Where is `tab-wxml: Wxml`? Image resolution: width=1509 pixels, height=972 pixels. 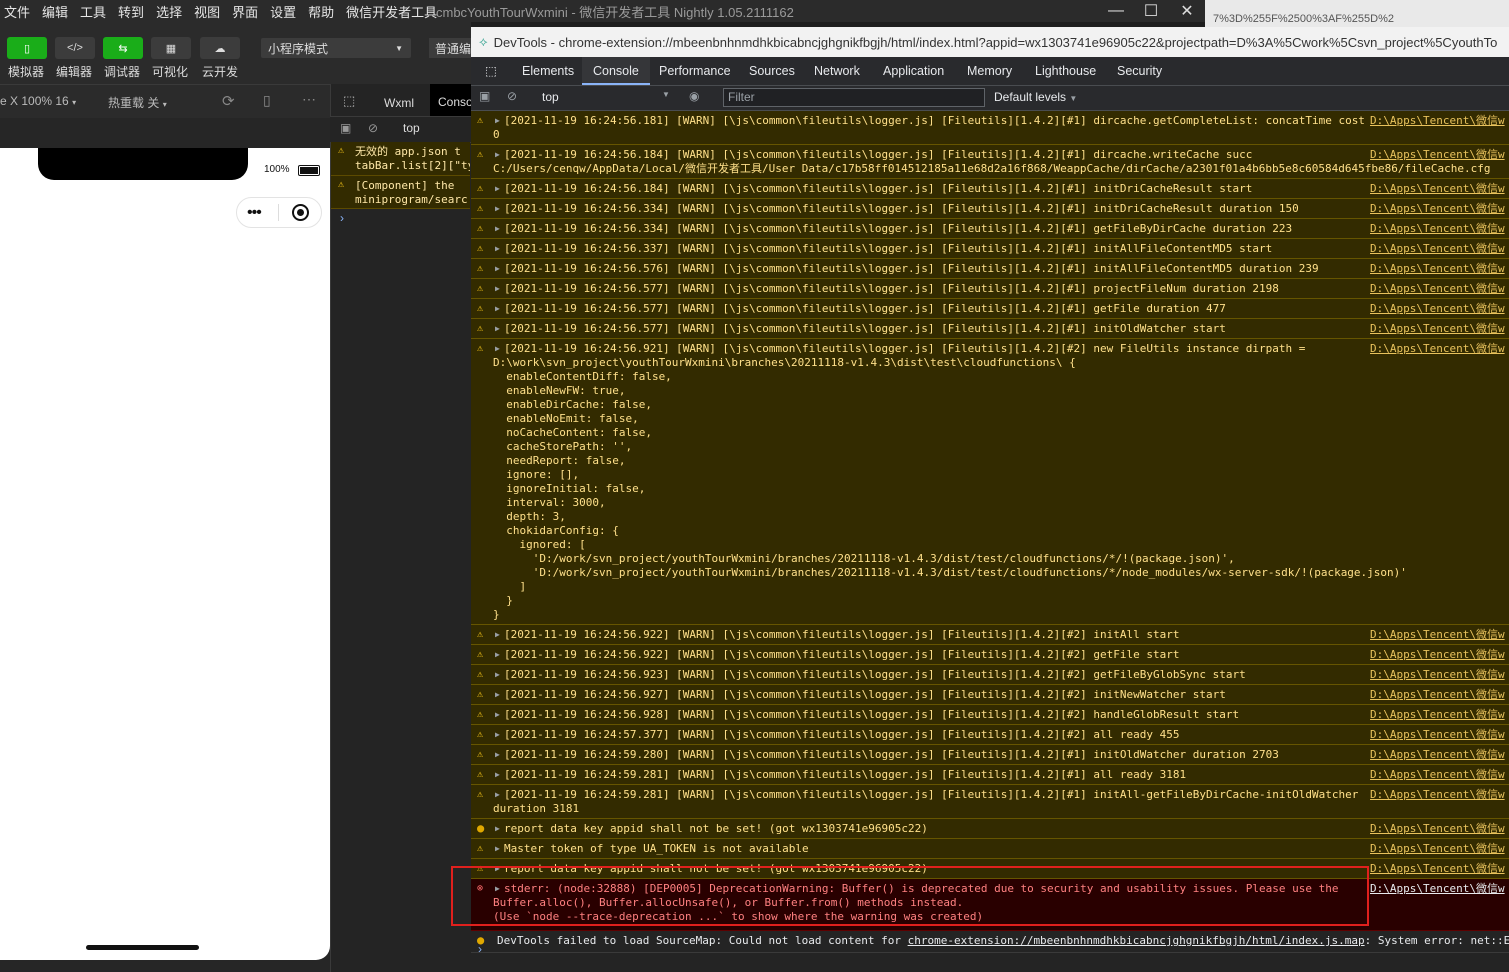
tab-wxml: Wxml is located at coordinates (399, 103).